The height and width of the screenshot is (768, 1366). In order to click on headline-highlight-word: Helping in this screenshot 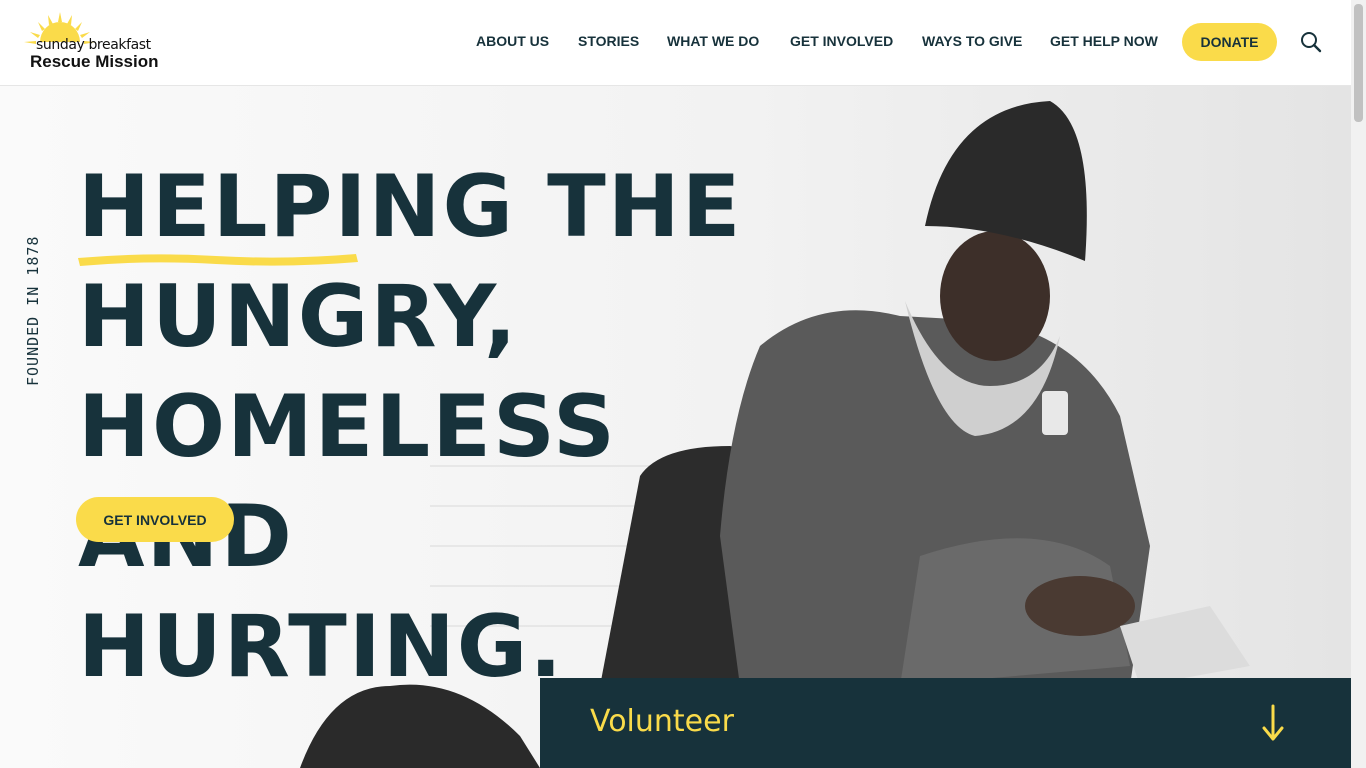, I will do `click(297, 207)`.